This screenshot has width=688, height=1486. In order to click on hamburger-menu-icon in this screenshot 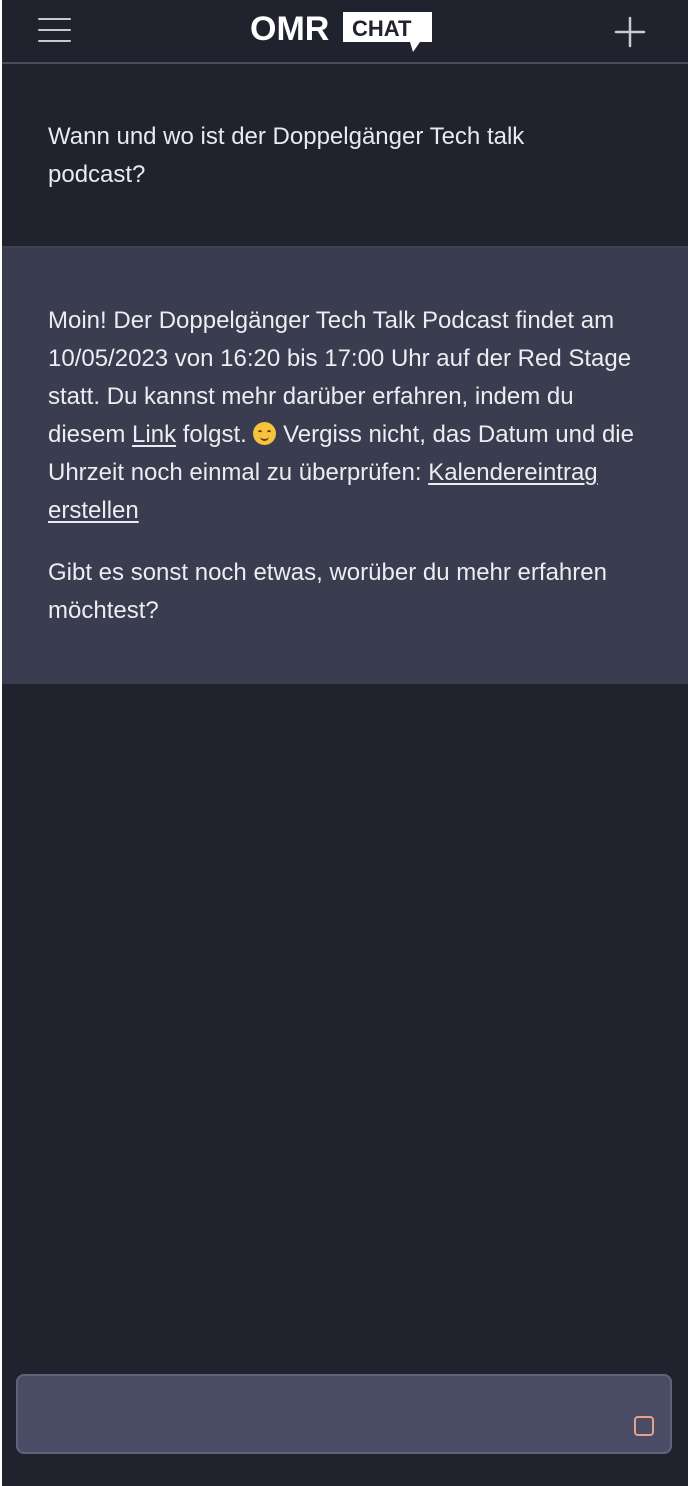, I will do `click(54, 19)`.